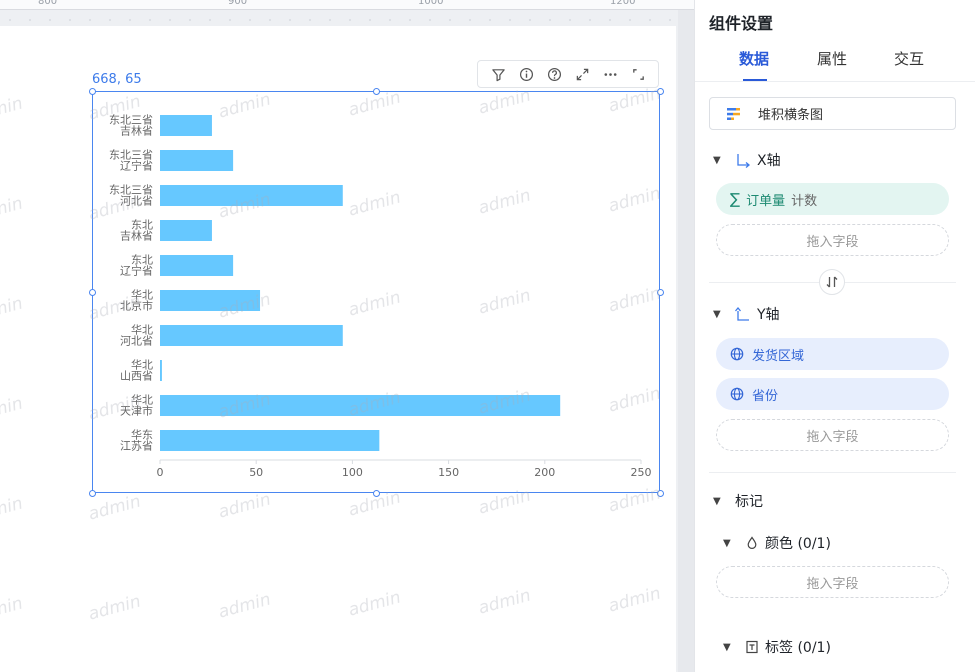 The height and width of the screenshot is (672, 975). I want to click on droplet-icon, so click(752, 542).